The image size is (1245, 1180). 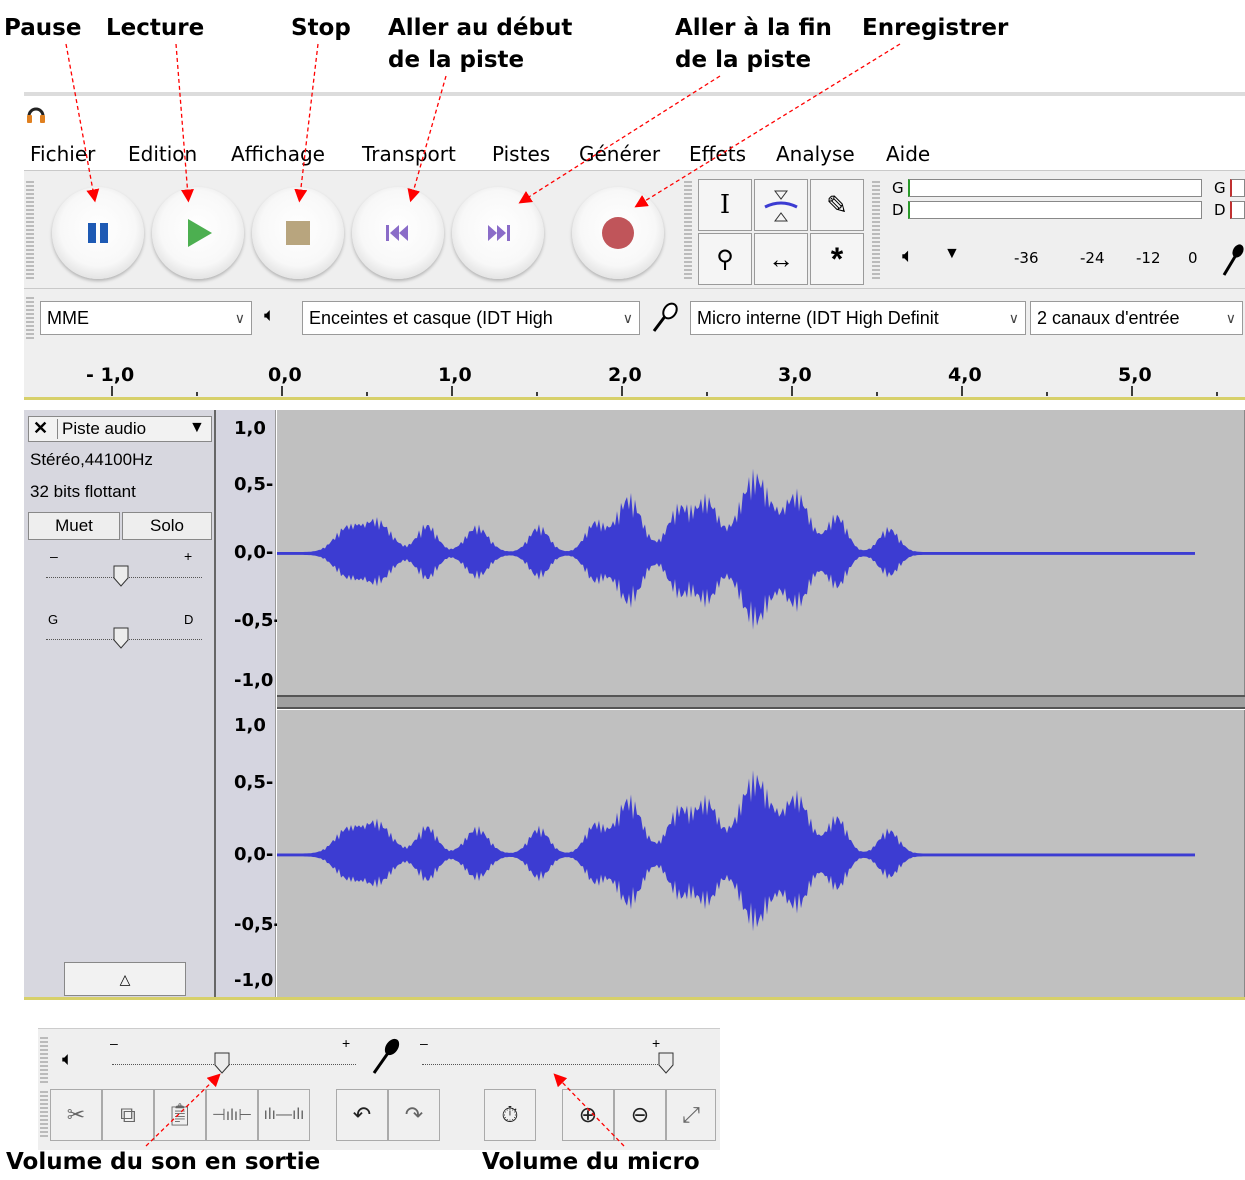 I want to click on track-bits: 32 bits flottant, so click(x=83, y=491).